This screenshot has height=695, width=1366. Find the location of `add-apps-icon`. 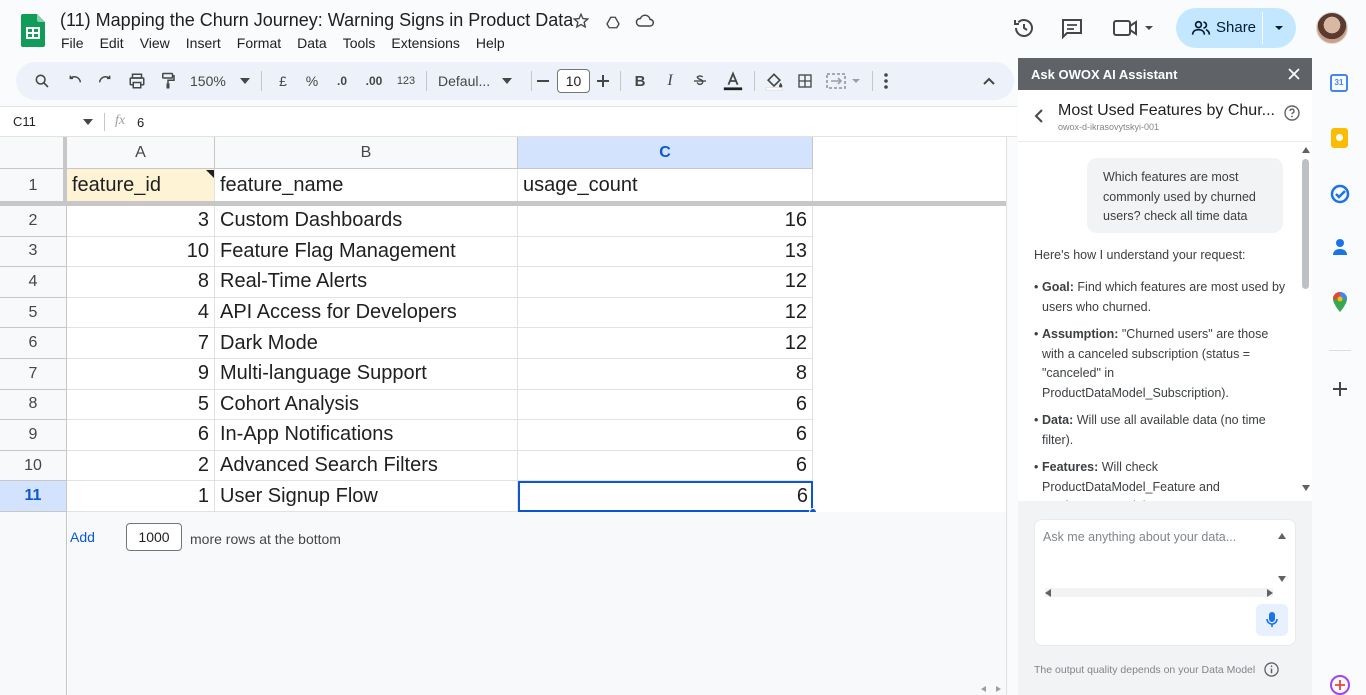

add-apps-icon is located at coordinates (1340, 389).